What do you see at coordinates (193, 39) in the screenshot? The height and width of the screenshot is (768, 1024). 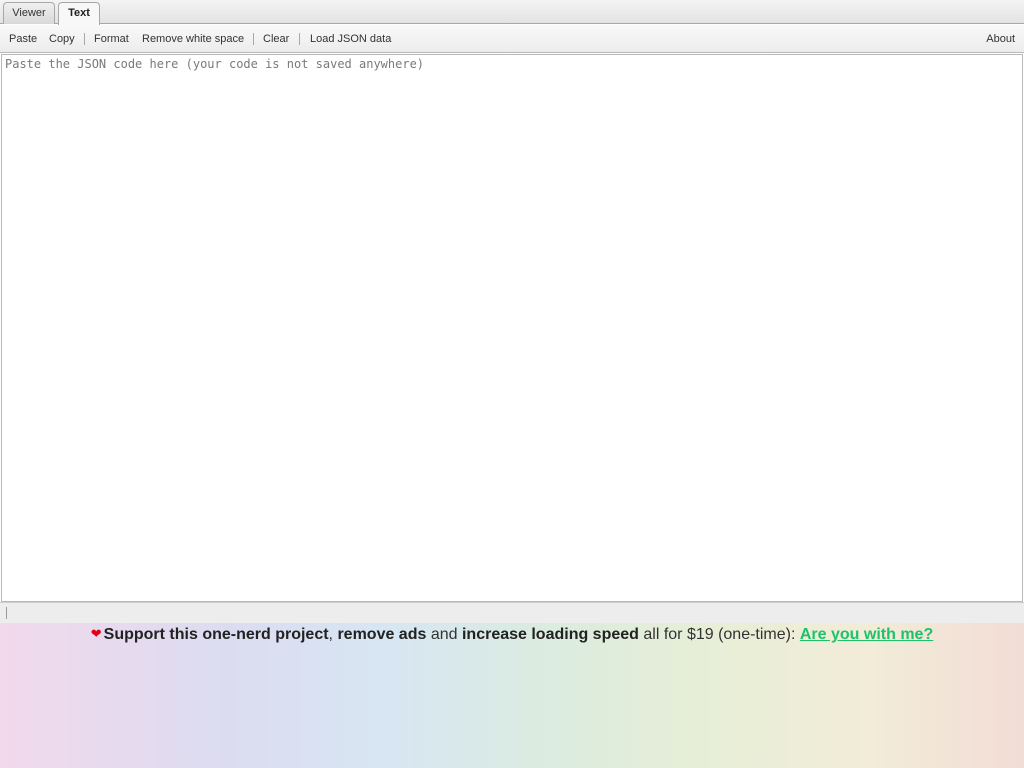 I see `remove-whitespace-button: Remove white space` at bounding box center [193, 39].